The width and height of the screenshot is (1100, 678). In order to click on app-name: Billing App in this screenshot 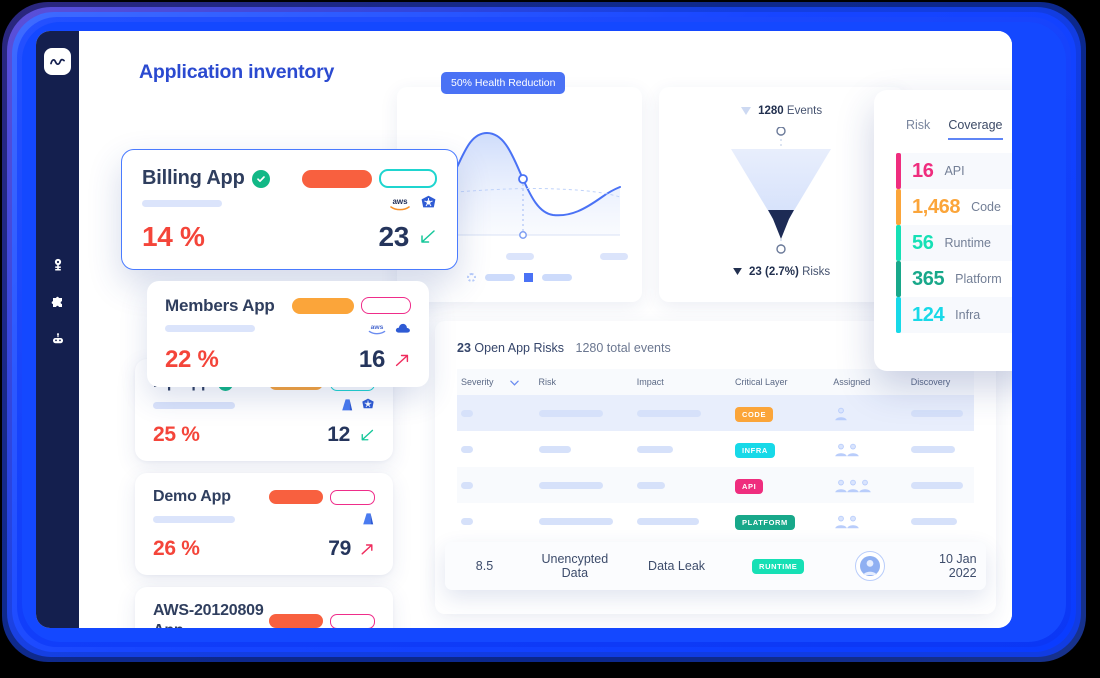, I will do `click(193, 178)`.